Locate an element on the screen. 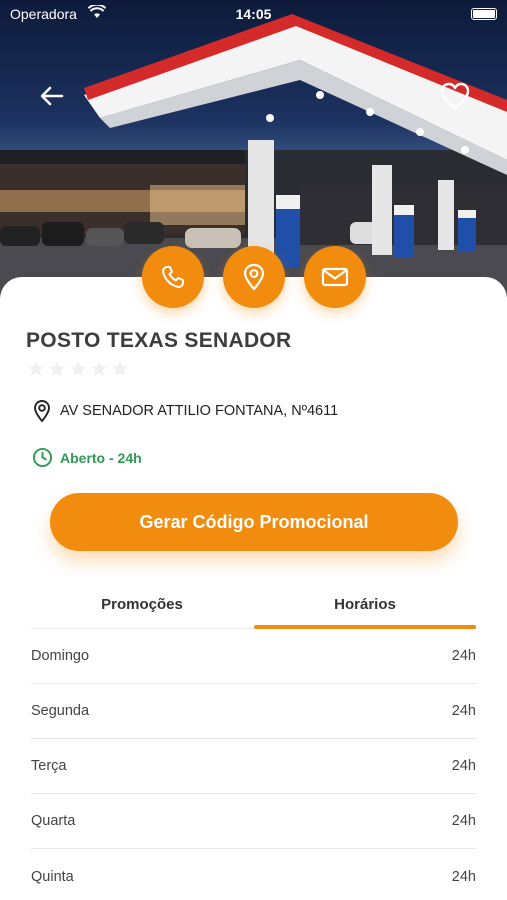 The width and height of the screenshot is (507, 900). back-button is located at coordinates (52, 96).